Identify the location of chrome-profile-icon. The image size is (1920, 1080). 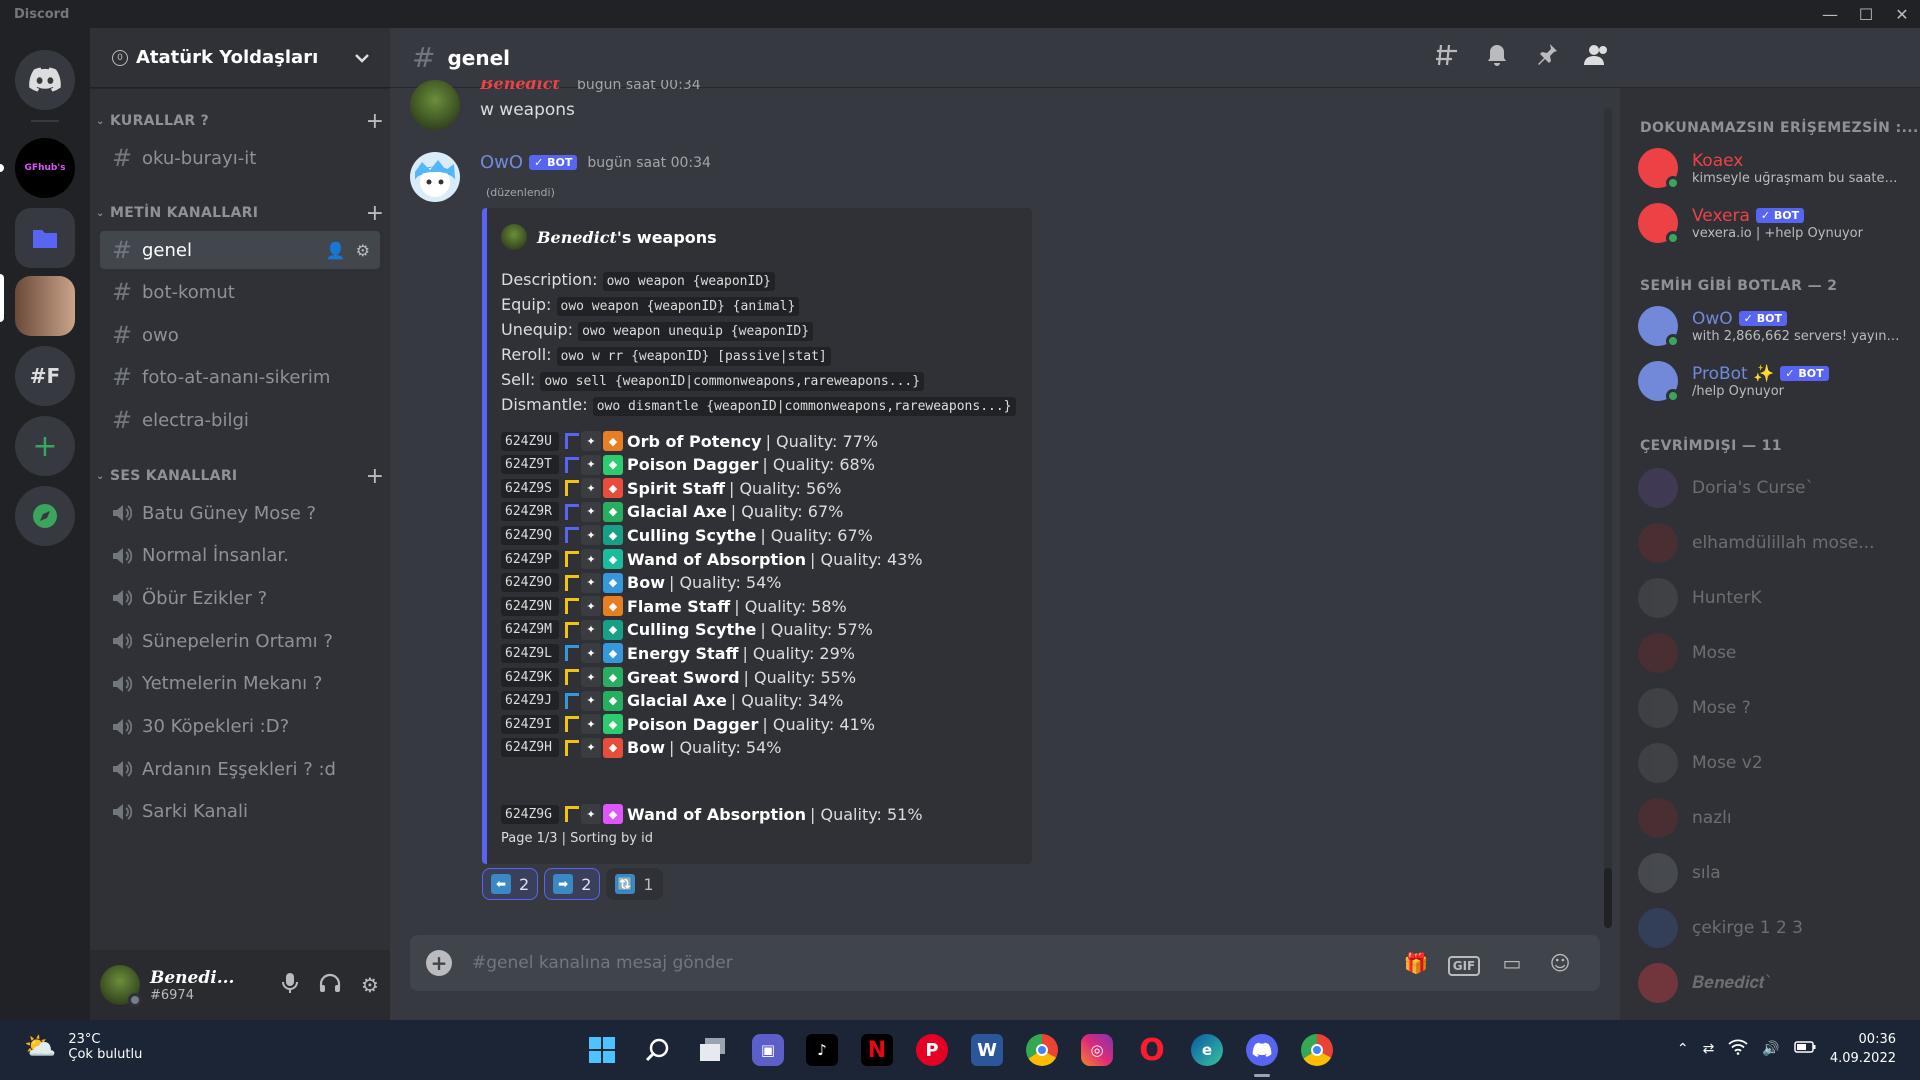
(1317, 1050).